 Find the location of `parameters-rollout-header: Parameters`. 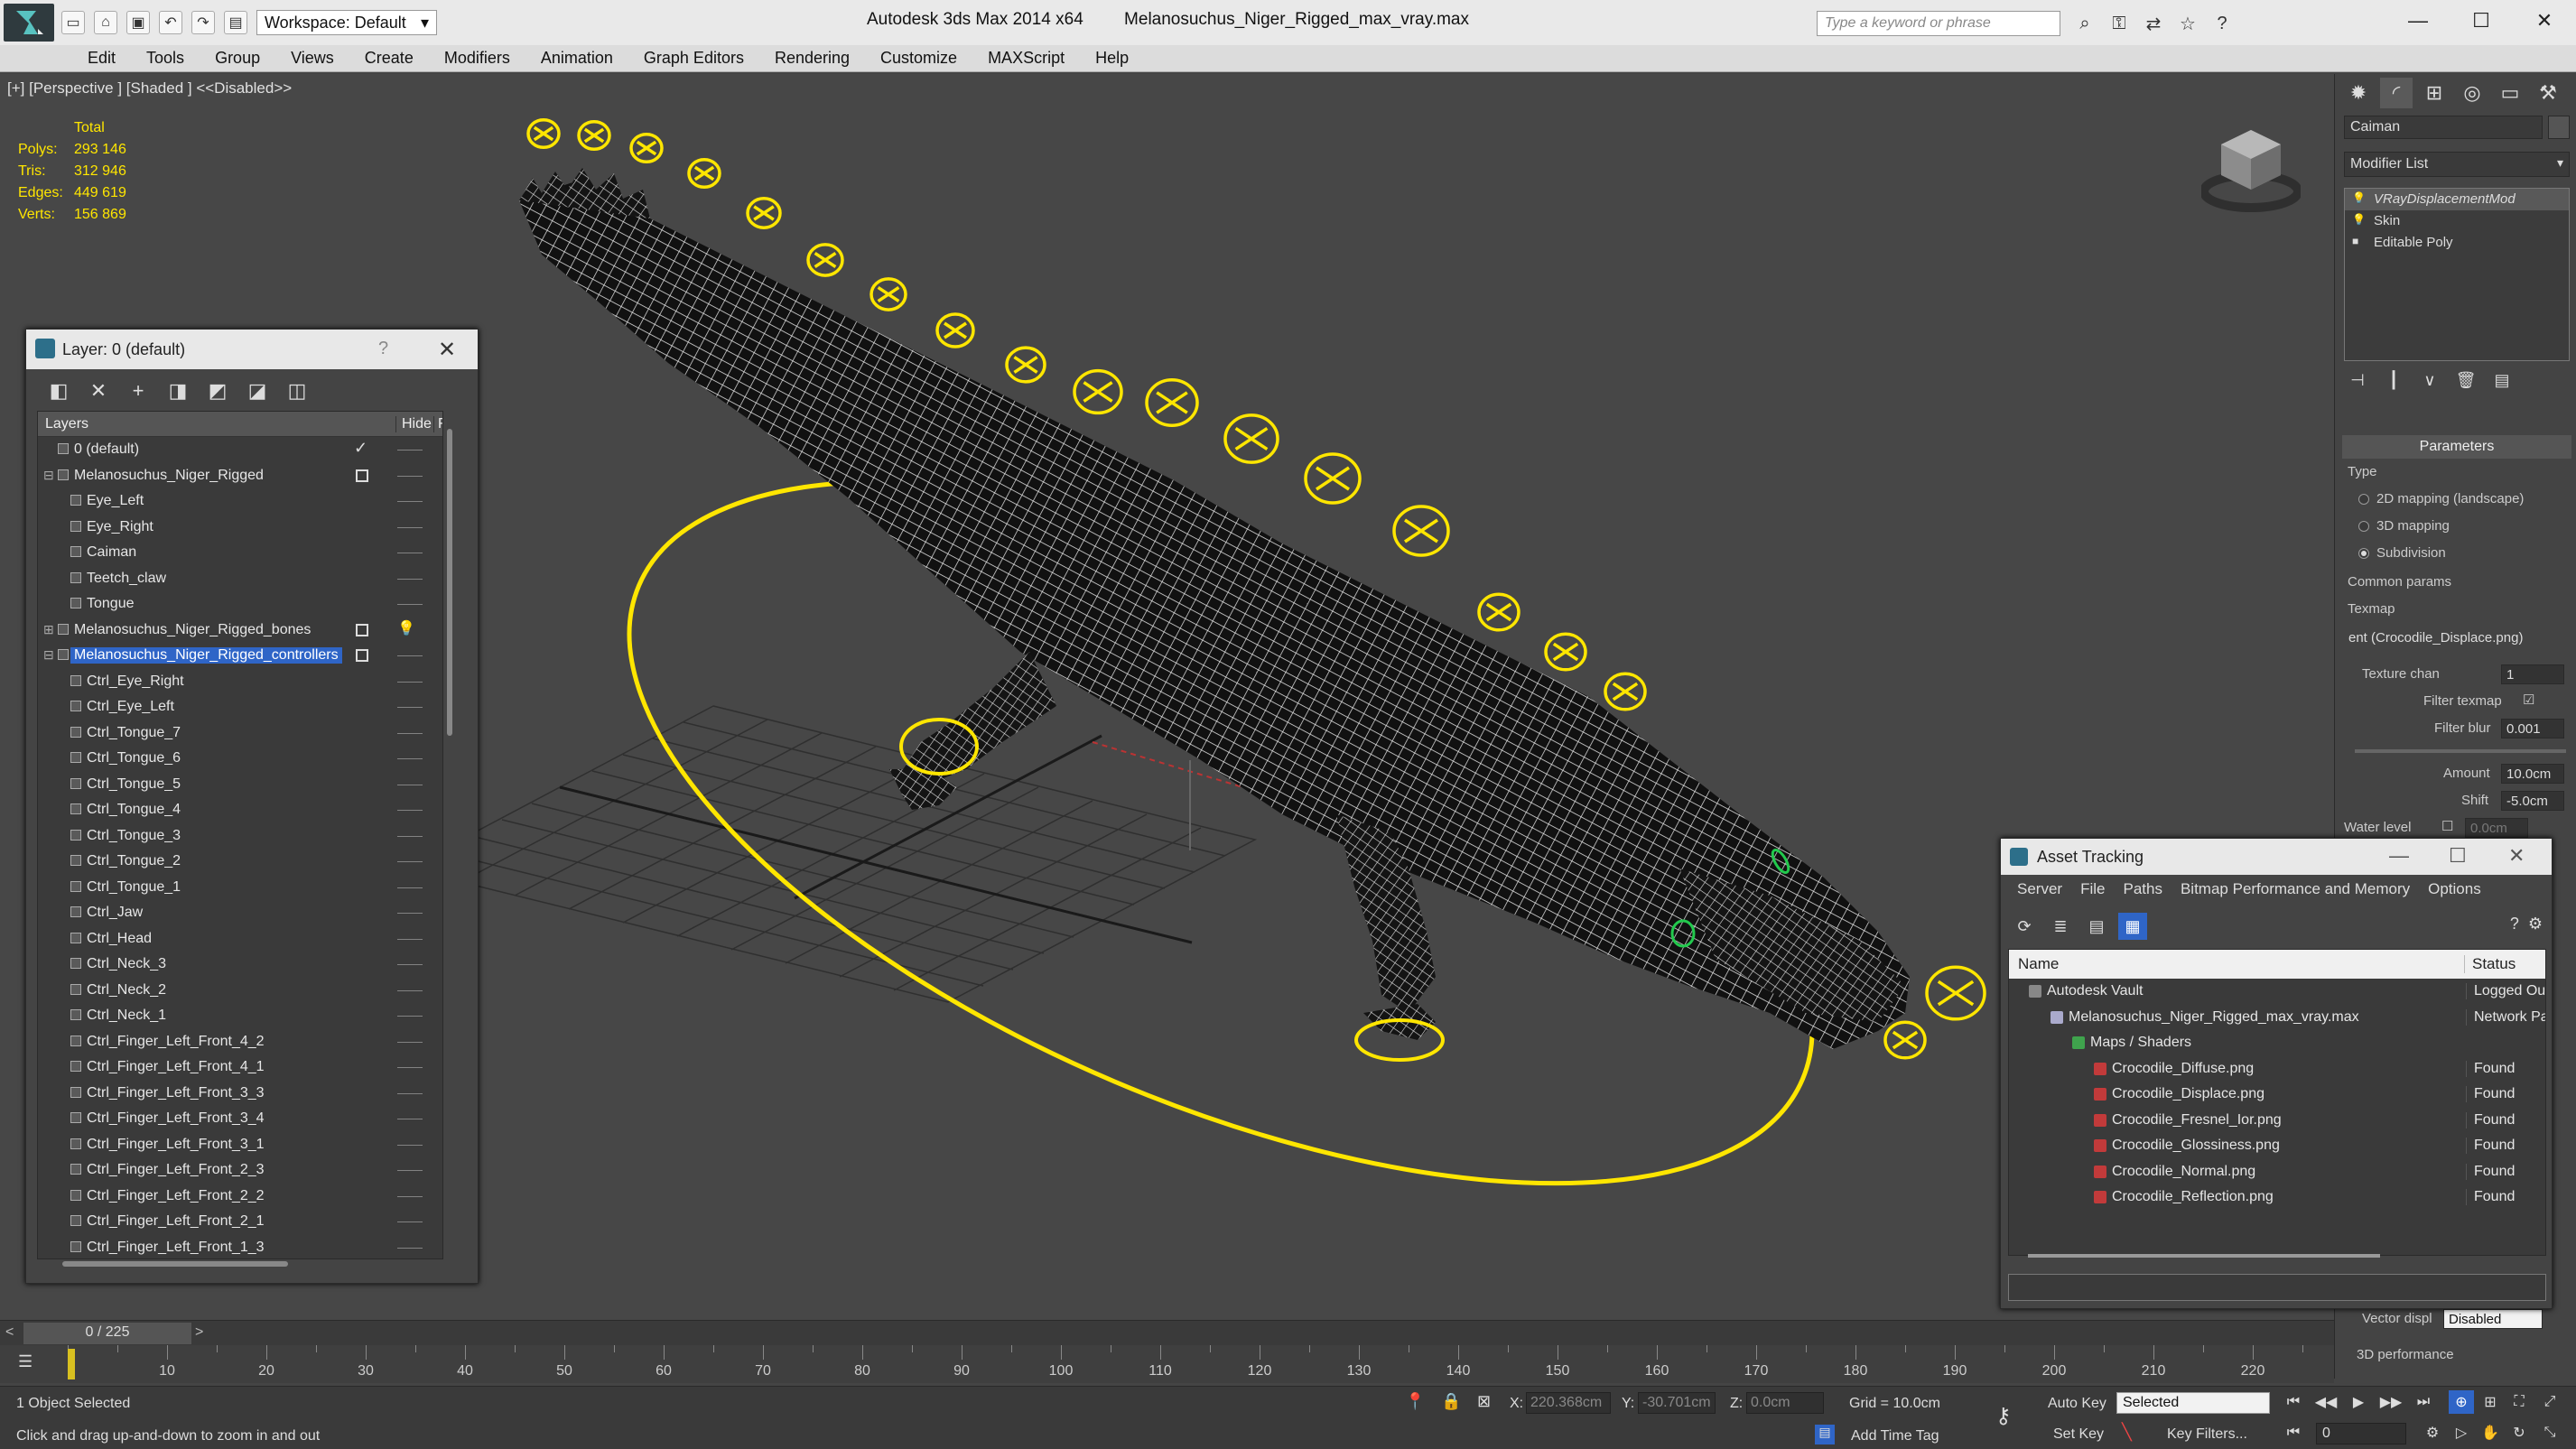

parameters-rollout-header: Parameters is located at coordinates (2456, 447).